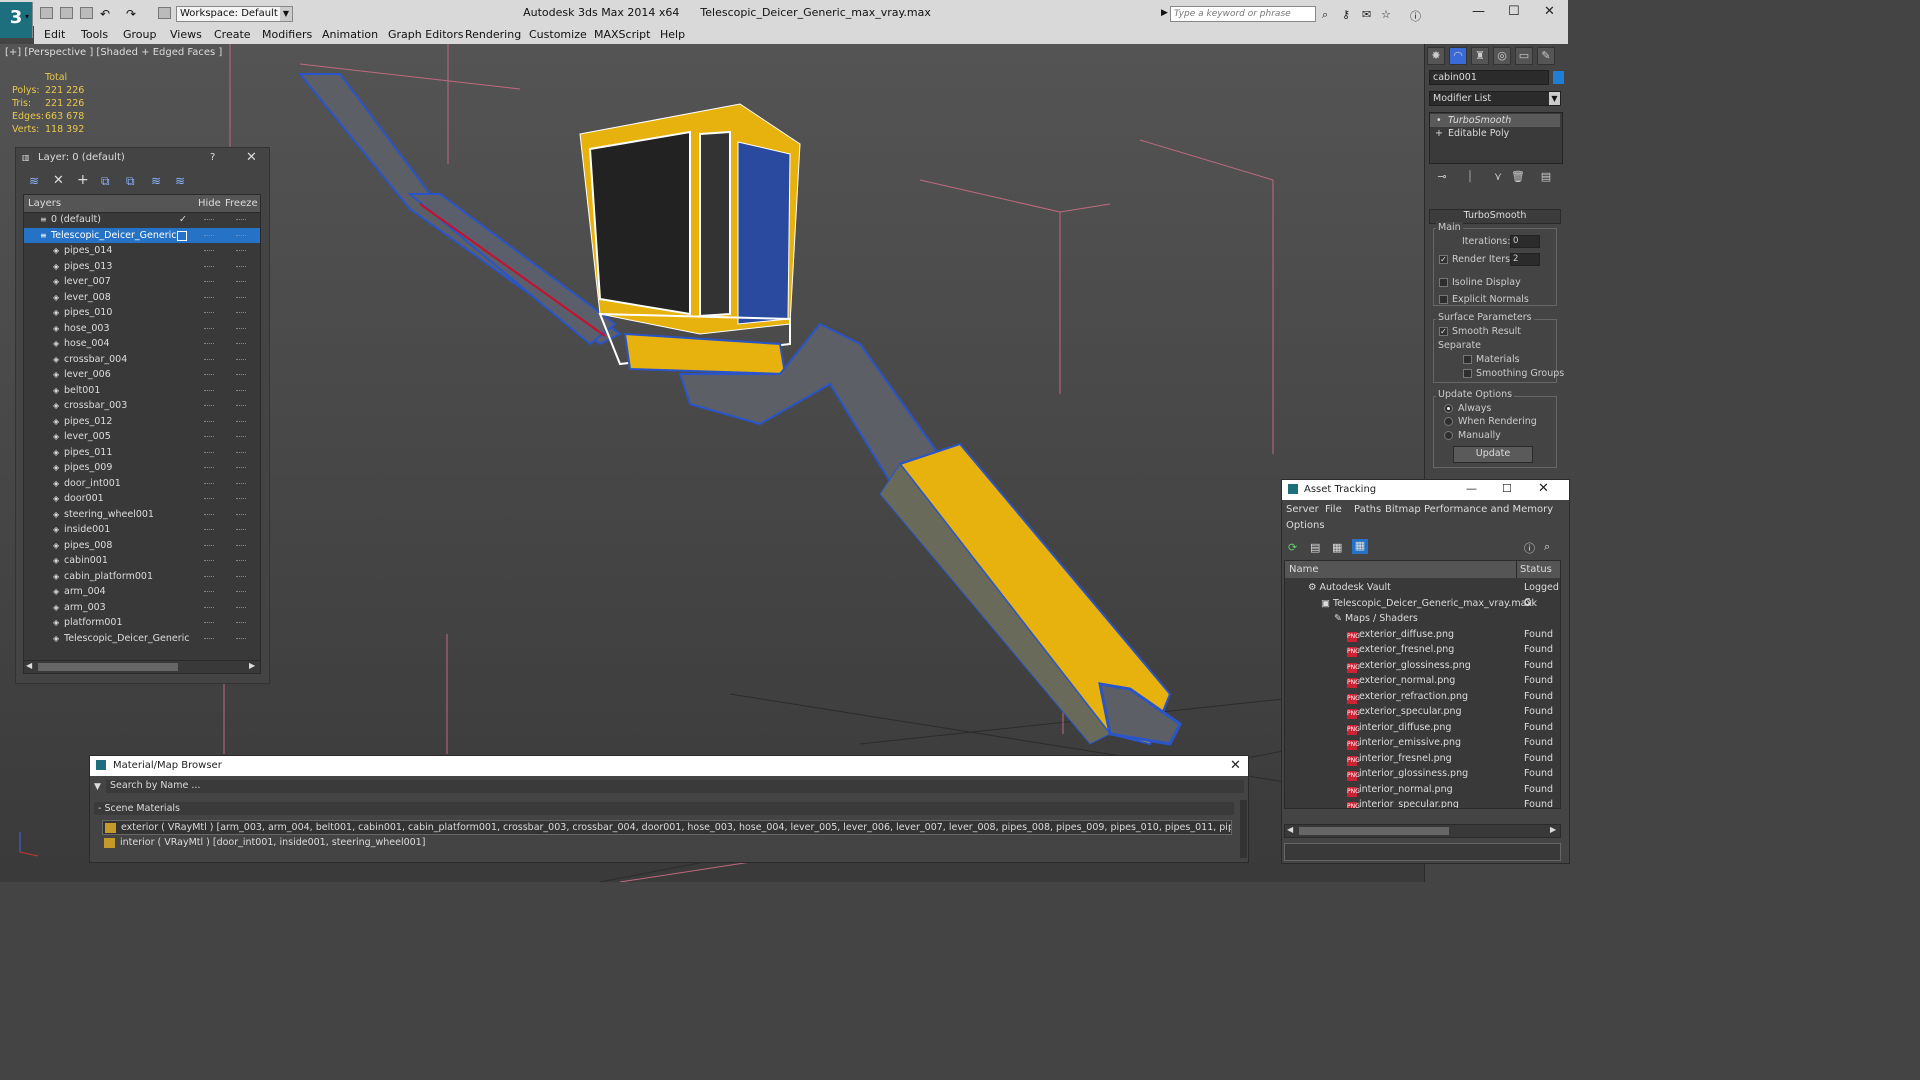  I want to click on scene-materials-header: - Scene Materials, so click(664, 808).